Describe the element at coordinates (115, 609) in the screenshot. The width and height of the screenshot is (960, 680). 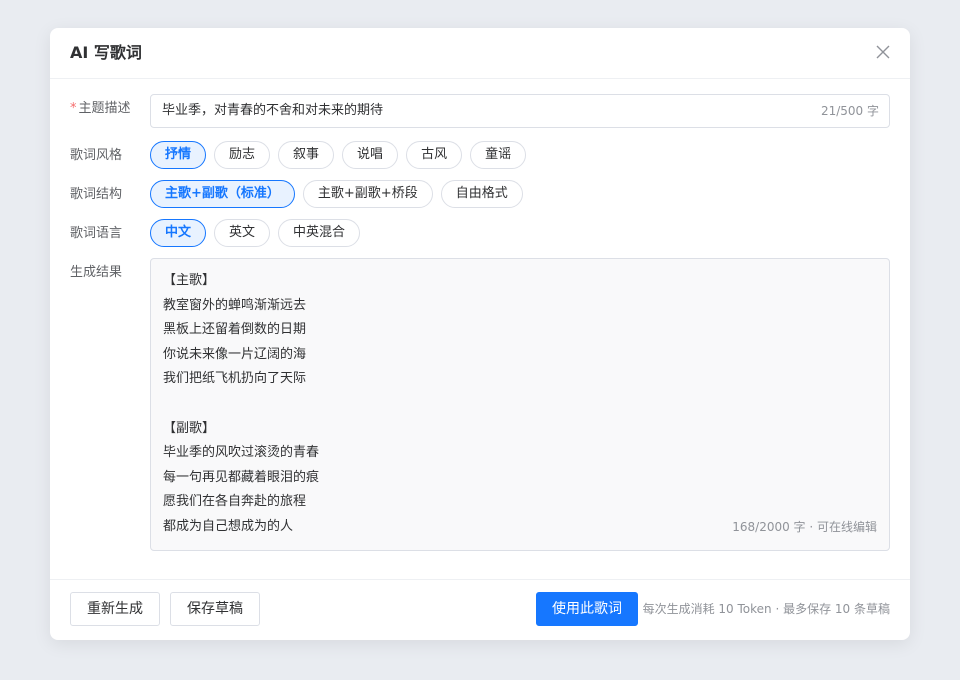
I see `regenerate-button: 重新生成` at that location.